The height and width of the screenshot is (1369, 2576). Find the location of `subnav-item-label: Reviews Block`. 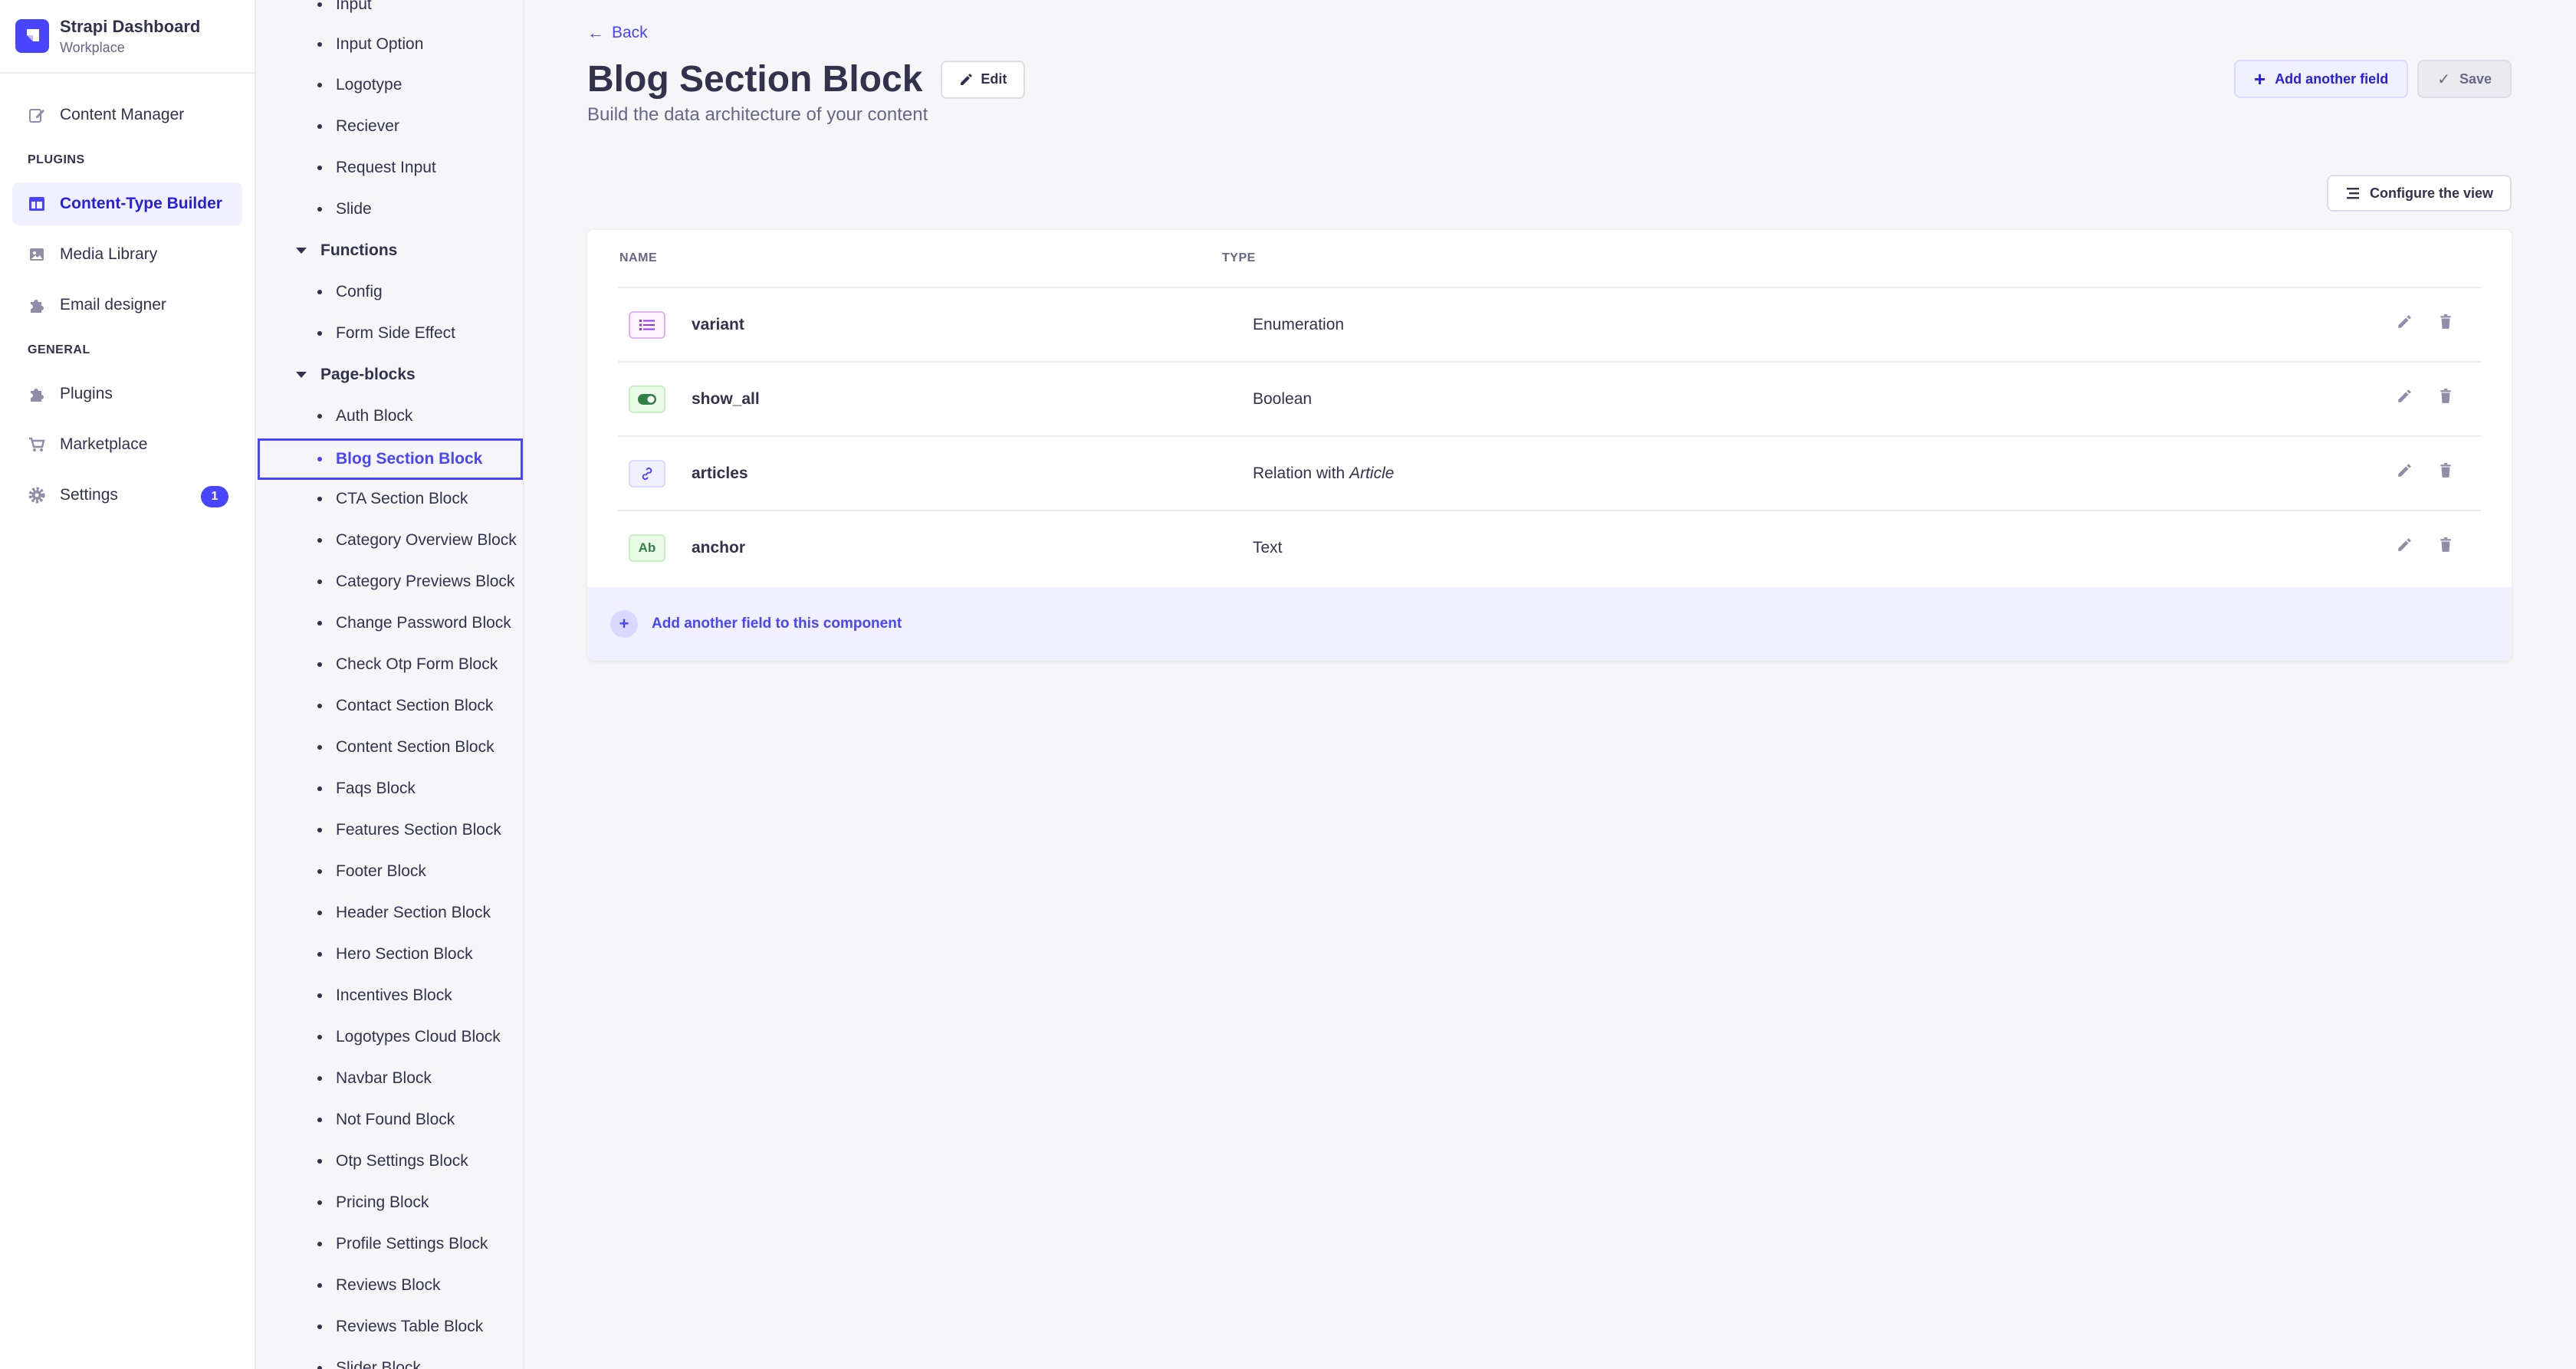

subnav-item-label: Reviews Block is located at coordinates (389, 1285).